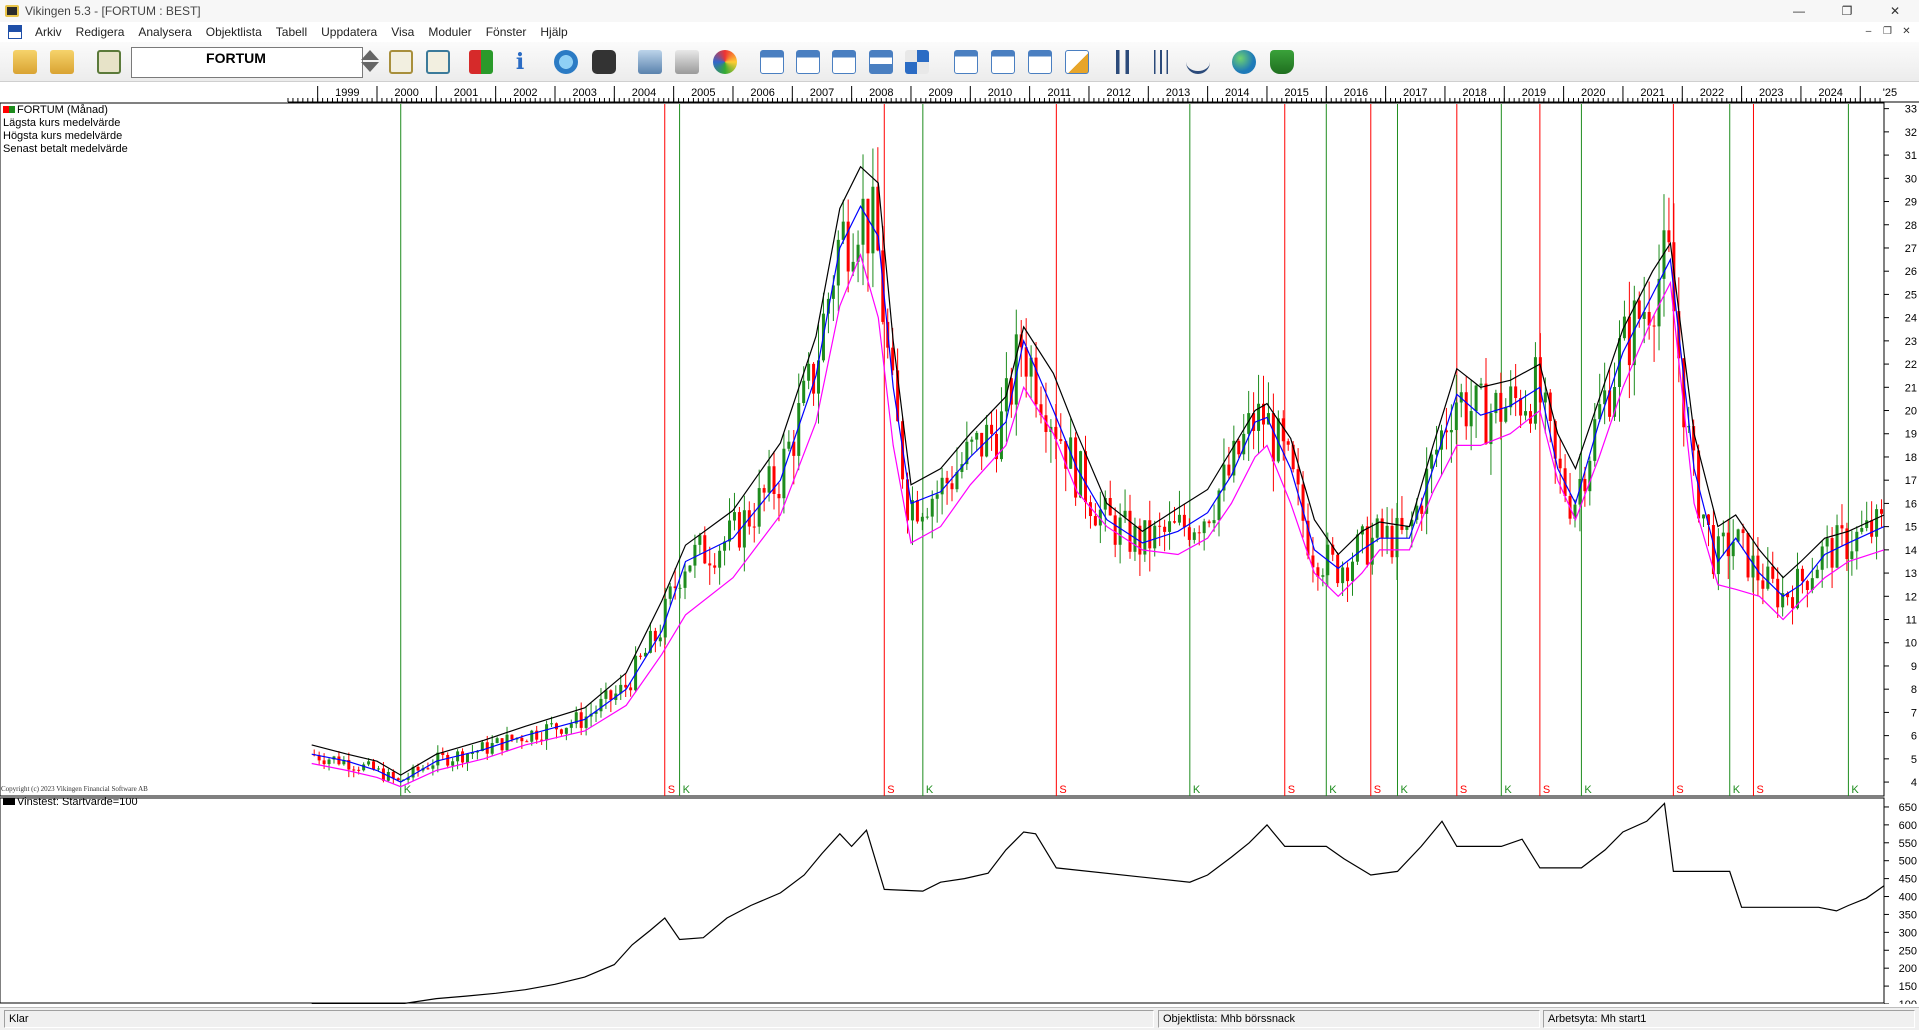 This screenshot has height=1030, width=1919. What do you see at coordinates (966, 62) in the screenshot?
I see `calendar-day-button` at bounding box center [966, 62].